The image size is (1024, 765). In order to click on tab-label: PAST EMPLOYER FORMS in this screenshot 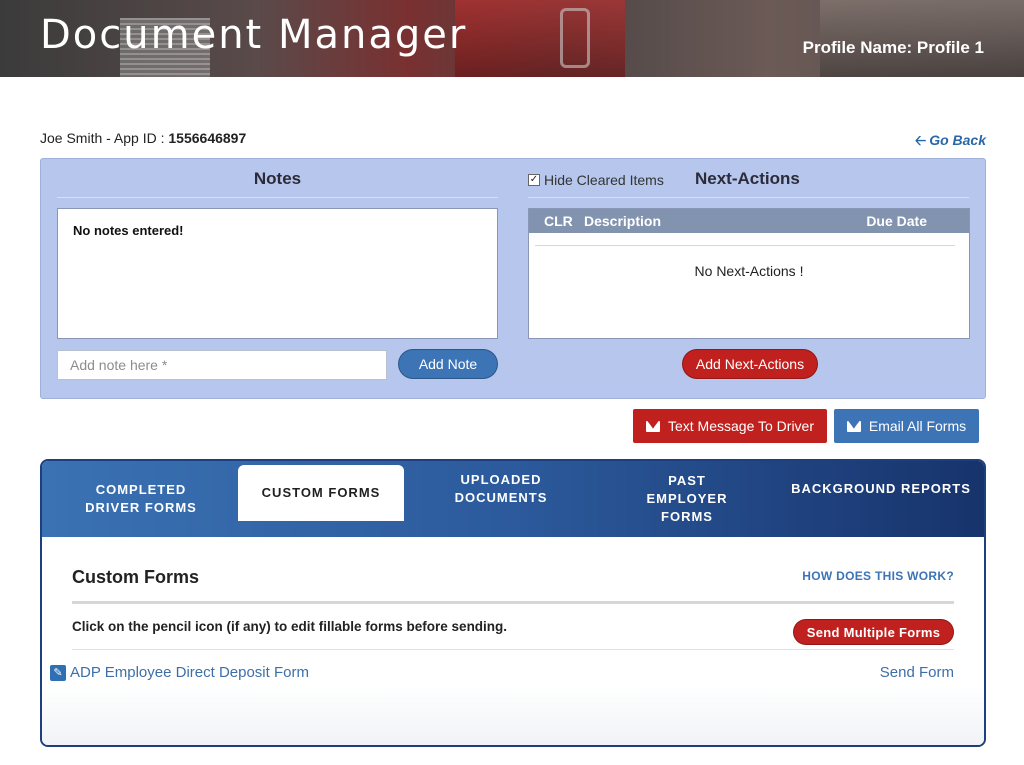, I will do `click(687, 498)`.